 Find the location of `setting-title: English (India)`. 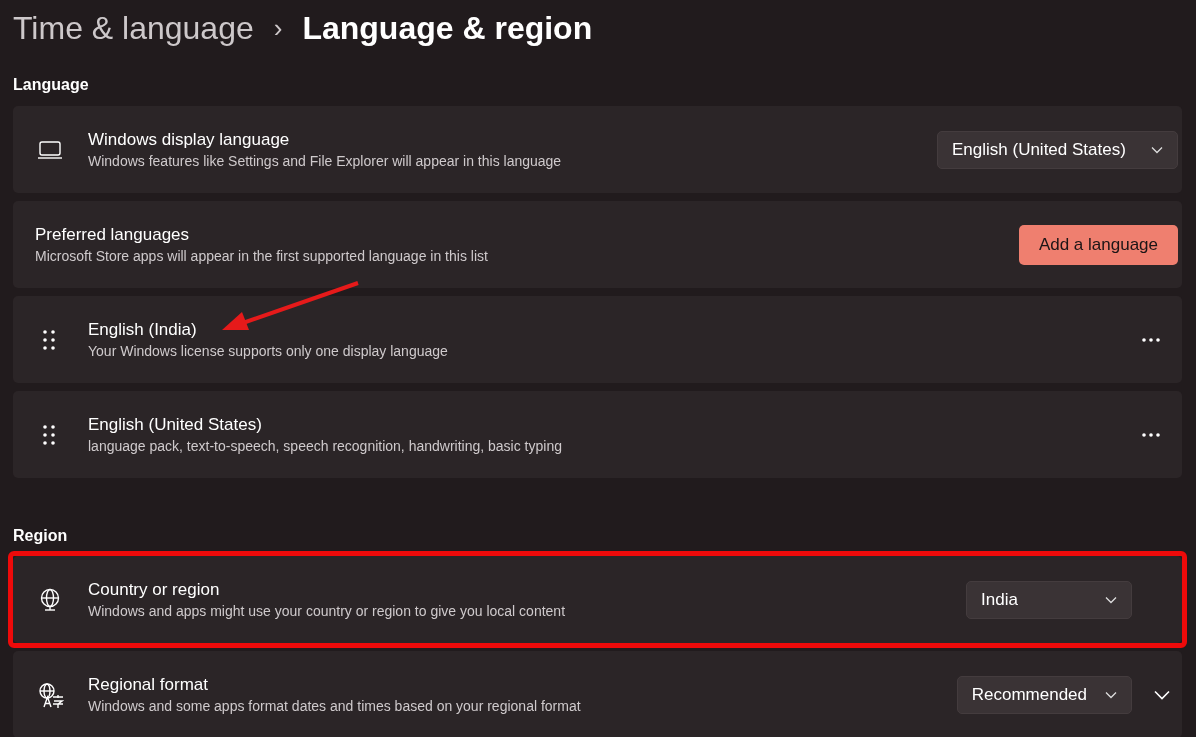

setting-title: English (India) is located at coordinates (143, 329).